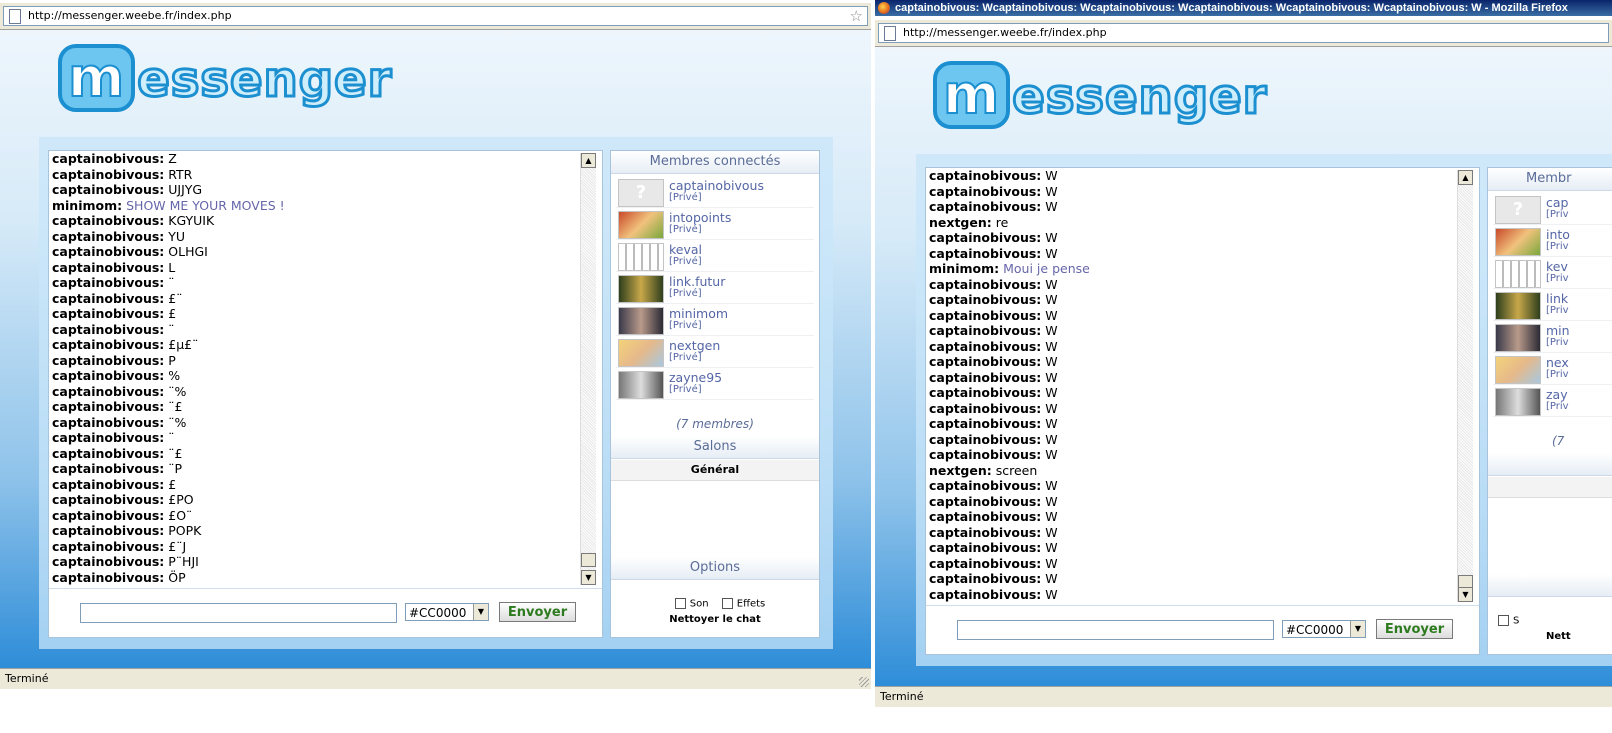 The image size is (1612, 733). Describe the element at coordinates (1324, 629) in the screenshot. I see `color-select-b: #CC0000 ▼` at that location.